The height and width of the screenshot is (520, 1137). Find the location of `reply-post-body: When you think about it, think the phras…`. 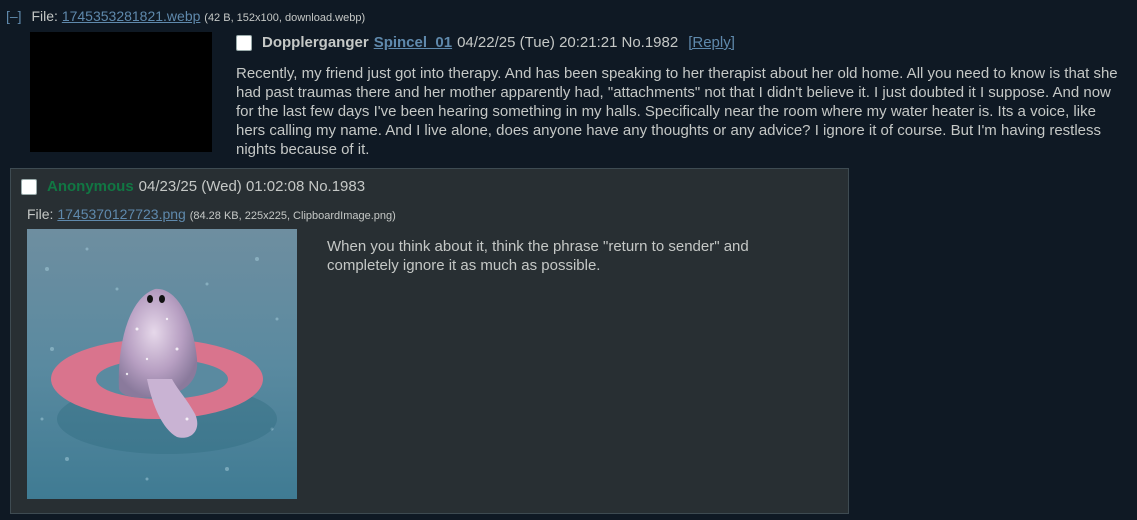

reply-post-body: When you think about it, think the phras… is located at coordinates (538, 256).